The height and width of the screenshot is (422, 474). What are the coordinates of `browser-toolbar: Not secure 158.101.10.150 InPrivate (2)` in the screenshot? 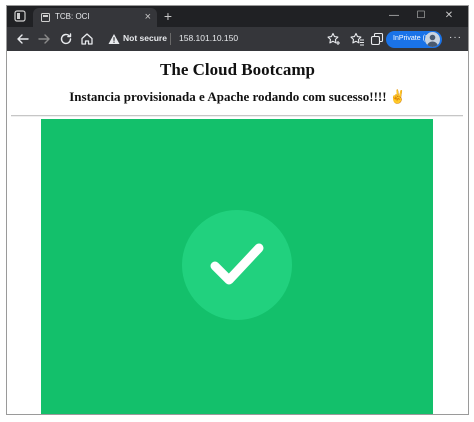 It's located at (237, 39).